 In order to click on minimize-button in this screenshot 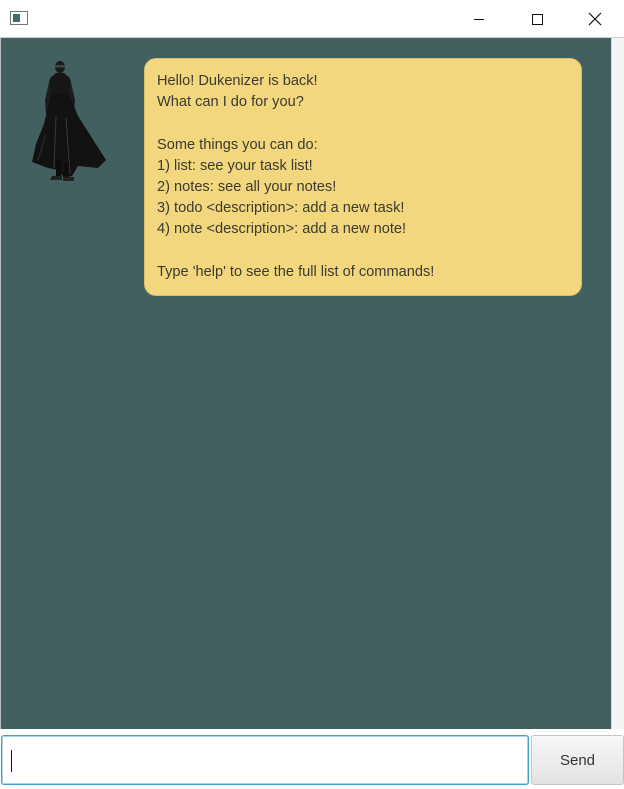, I will do `click(479, 19)`.